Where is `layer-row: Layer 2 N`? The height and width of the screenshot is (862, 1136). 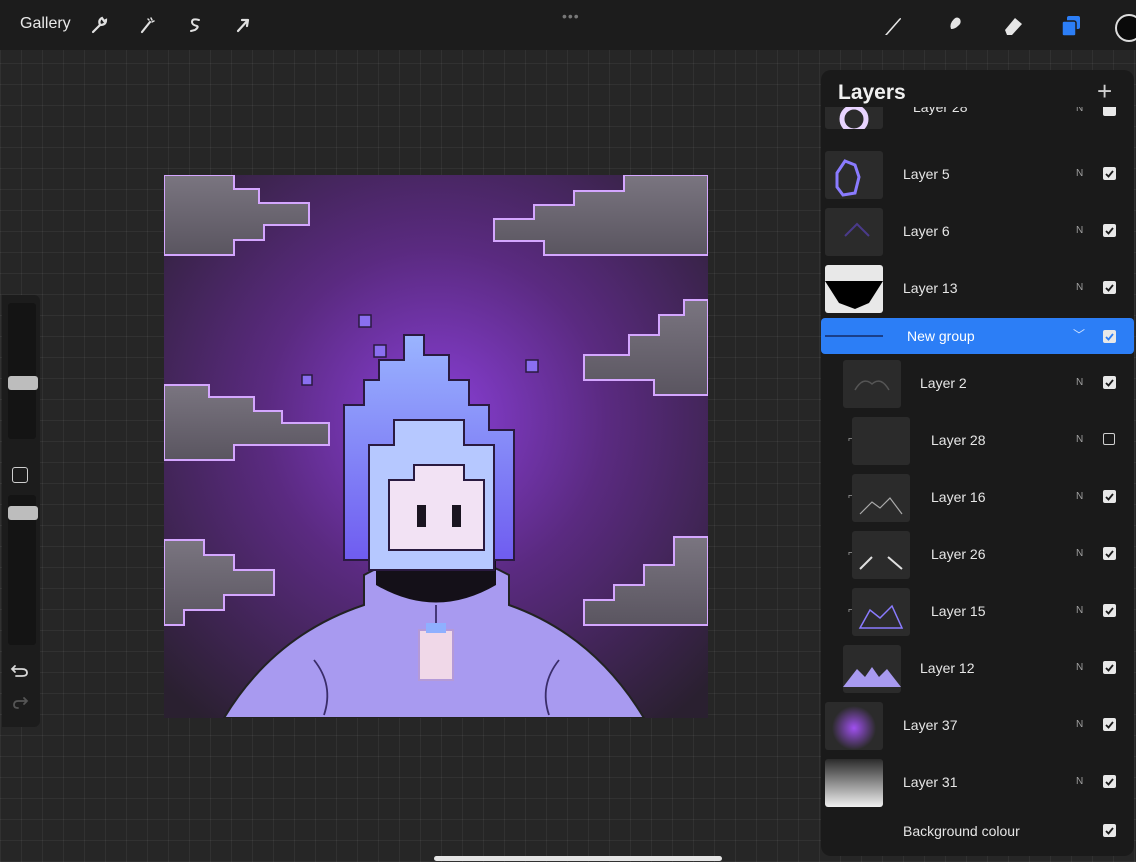
layer-row: Layer 2 N is located at coordinates (977, 384).